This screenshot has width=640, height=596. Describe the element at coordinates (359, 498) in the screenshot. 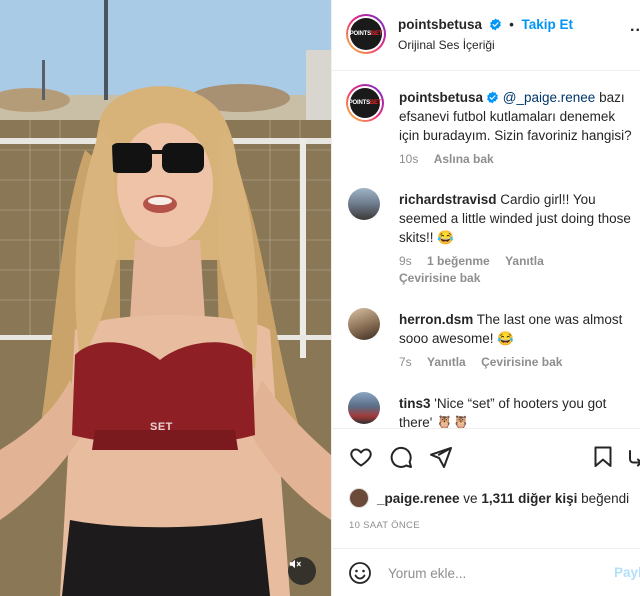

I see `liker-avatar` at that location.